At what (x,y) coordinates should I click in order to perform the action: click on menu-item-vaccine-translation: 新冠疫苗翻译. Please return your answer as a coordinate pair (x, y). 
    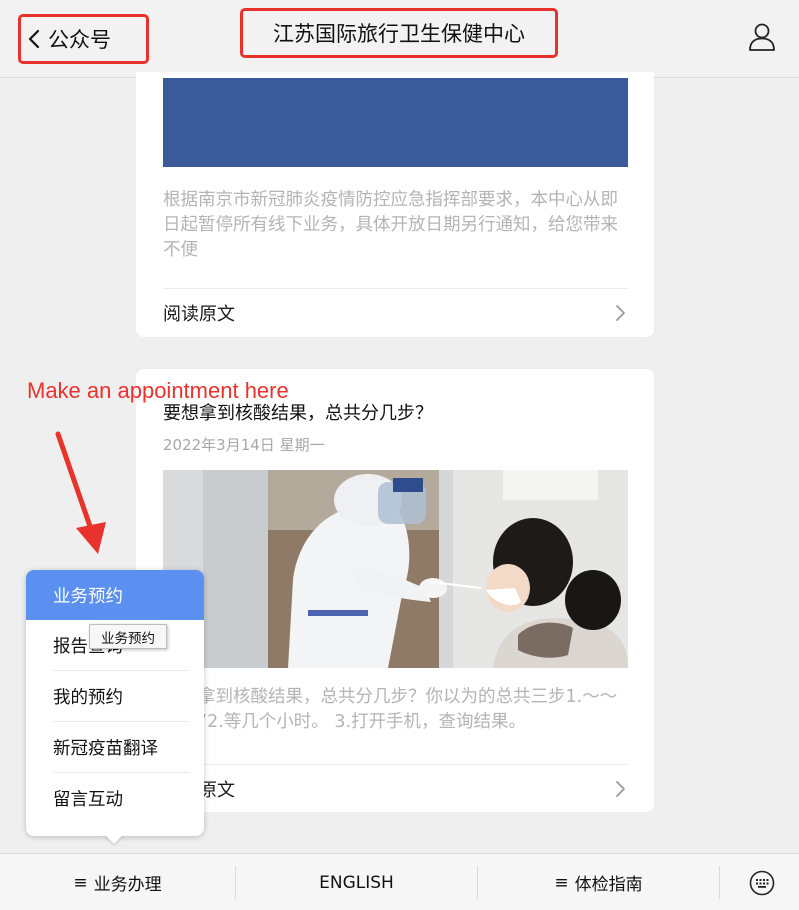
    Looking at the image, I should click on (115, 747).